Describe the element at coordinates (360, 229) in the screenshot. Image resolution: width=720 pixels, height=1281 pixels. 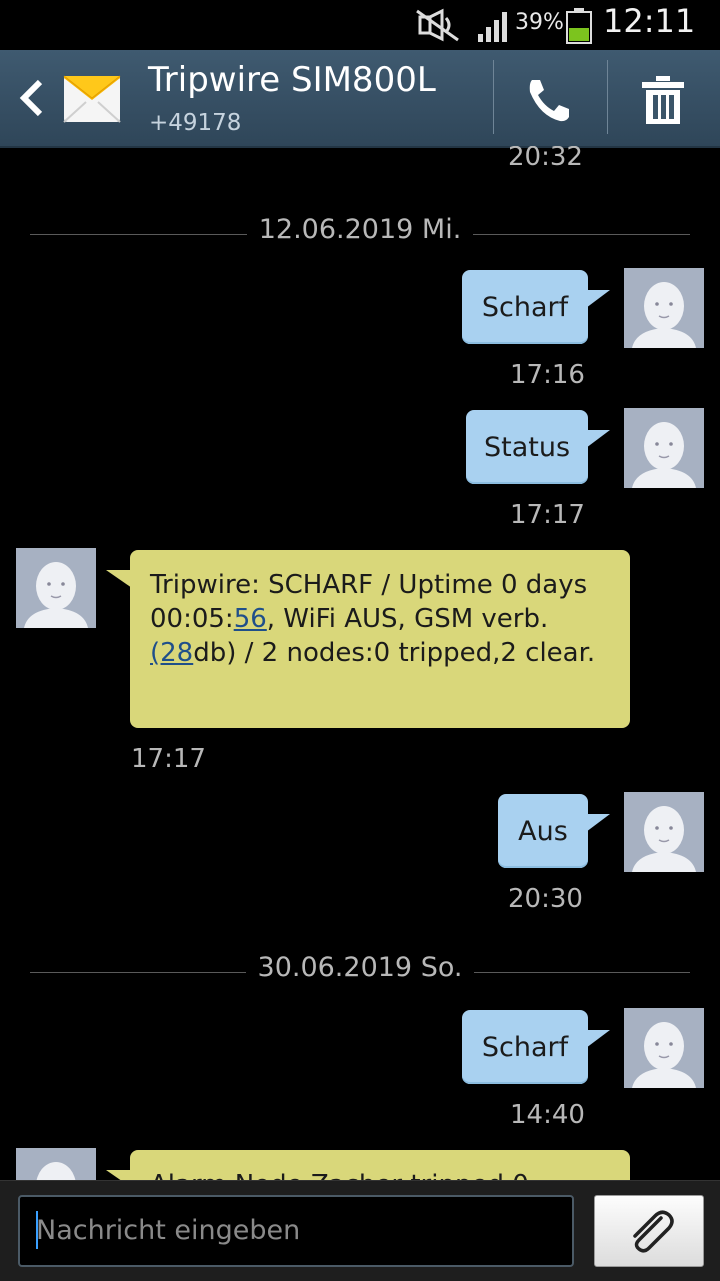
I see `date-label: 12.06.2019 Mi.` at that location.